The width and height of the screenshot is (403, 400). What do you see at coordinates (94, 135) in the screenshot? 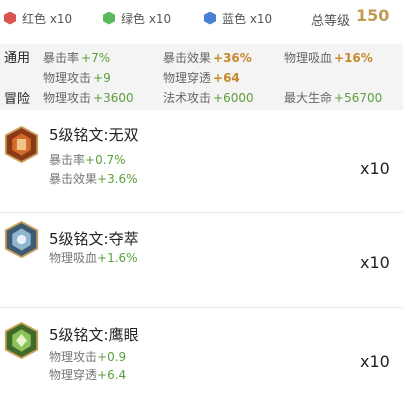
I see `rune-name: 5级铭文:无双` at bounding box center [94, 135].